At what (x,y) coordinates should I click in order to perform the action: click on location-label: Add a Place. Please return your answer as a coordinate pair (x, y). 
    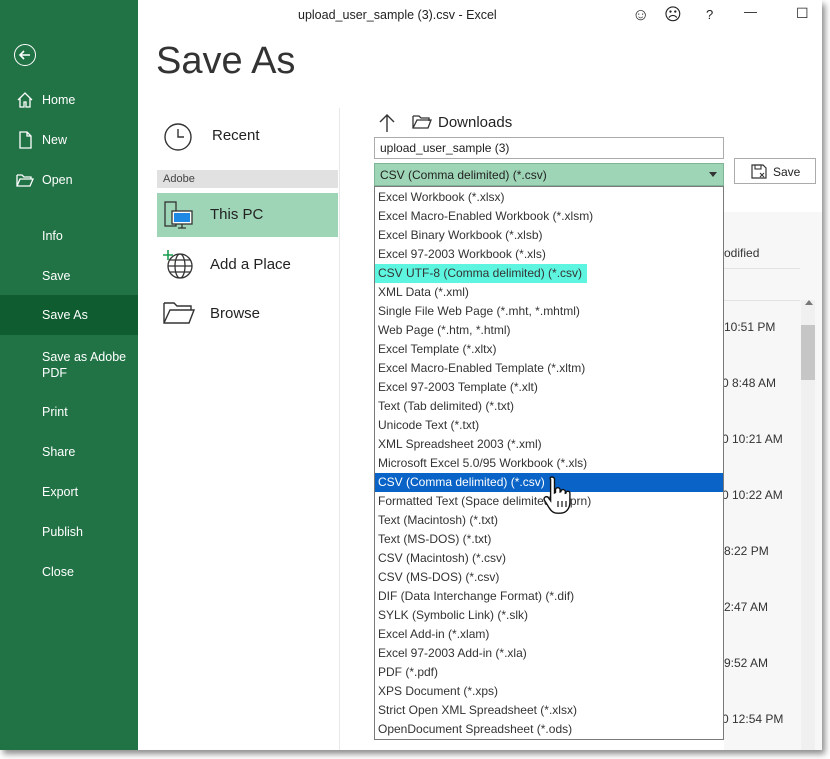
    Looking at the image, I should click on (250, 264).